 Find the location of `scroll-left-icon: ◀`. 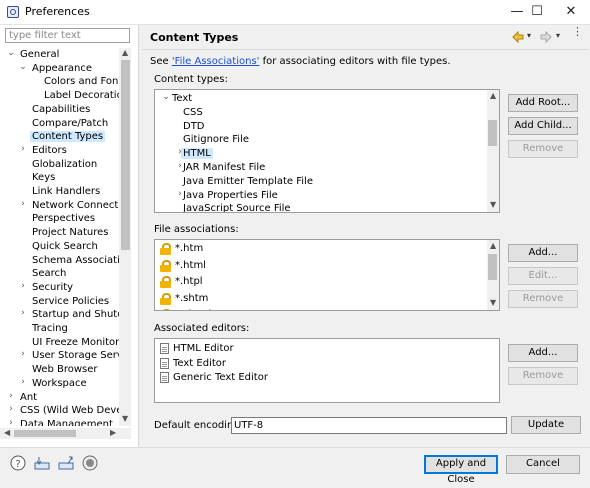

scroll-left-icon: ◀ is located at coordinates (7, 432).